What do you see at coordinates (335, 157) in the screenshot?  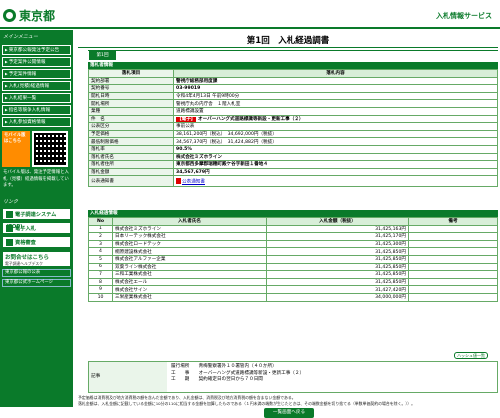 I see `row-value: 株式会社ミズホライン` at bounding box center [335, 157].